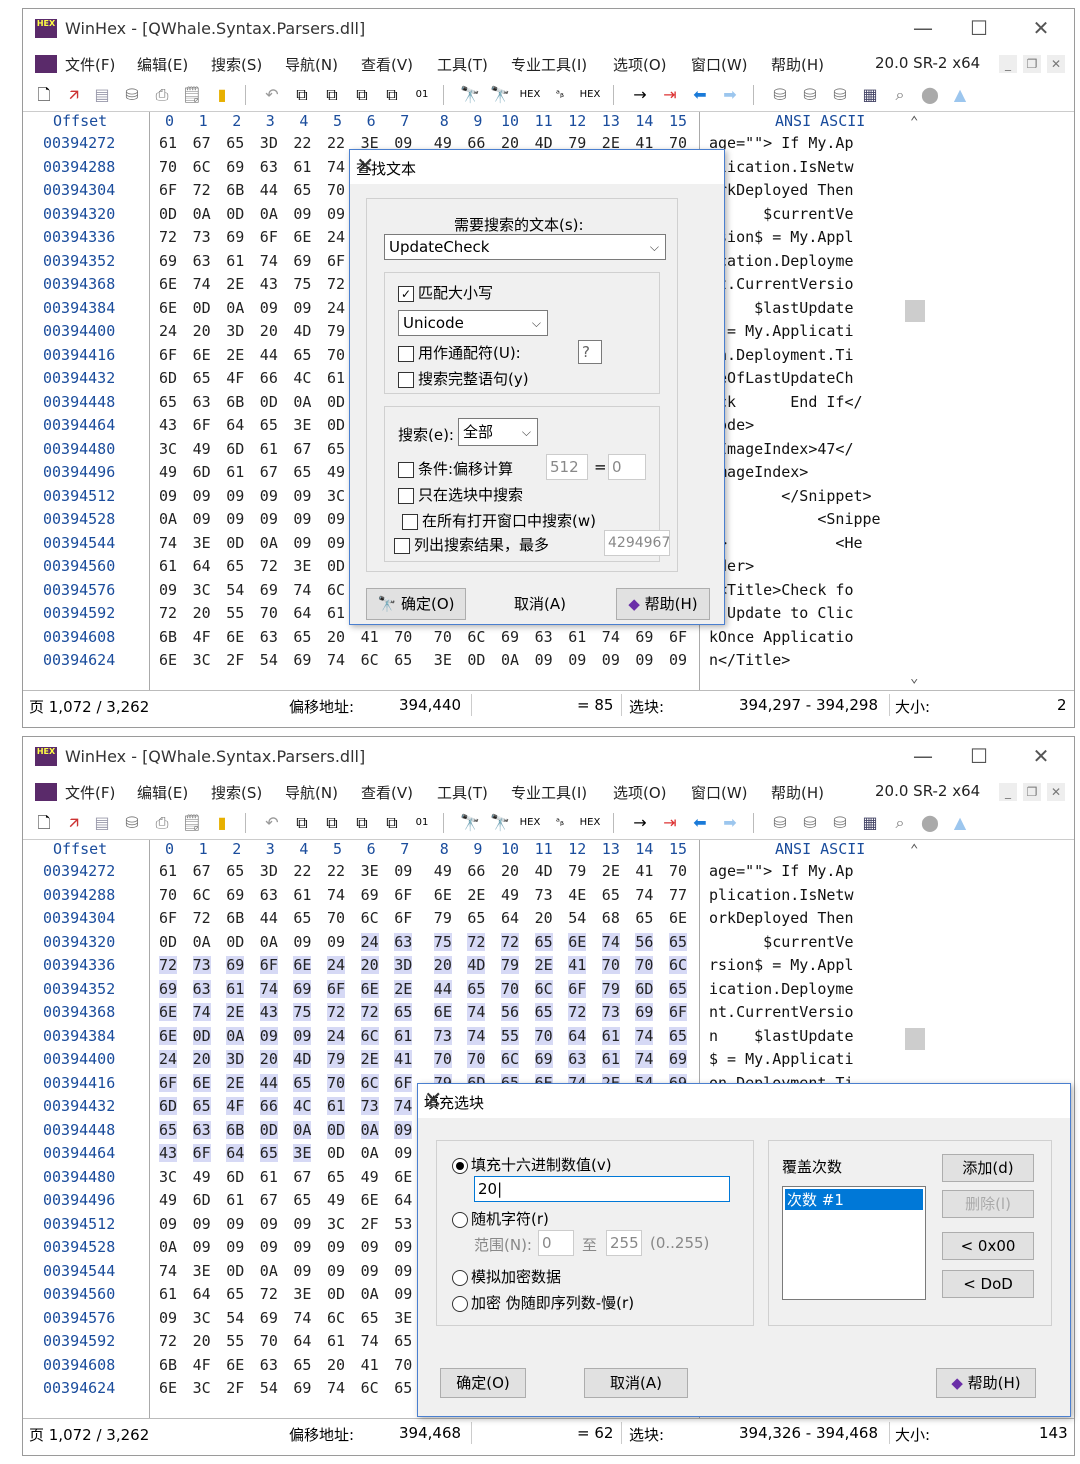 The height and width of the screenshot is (1464, 1080). What do you see at coordinates (786, 402) in the screenshot?
I see `ascii-text: eck End If</` at bounding box center [786, 402].